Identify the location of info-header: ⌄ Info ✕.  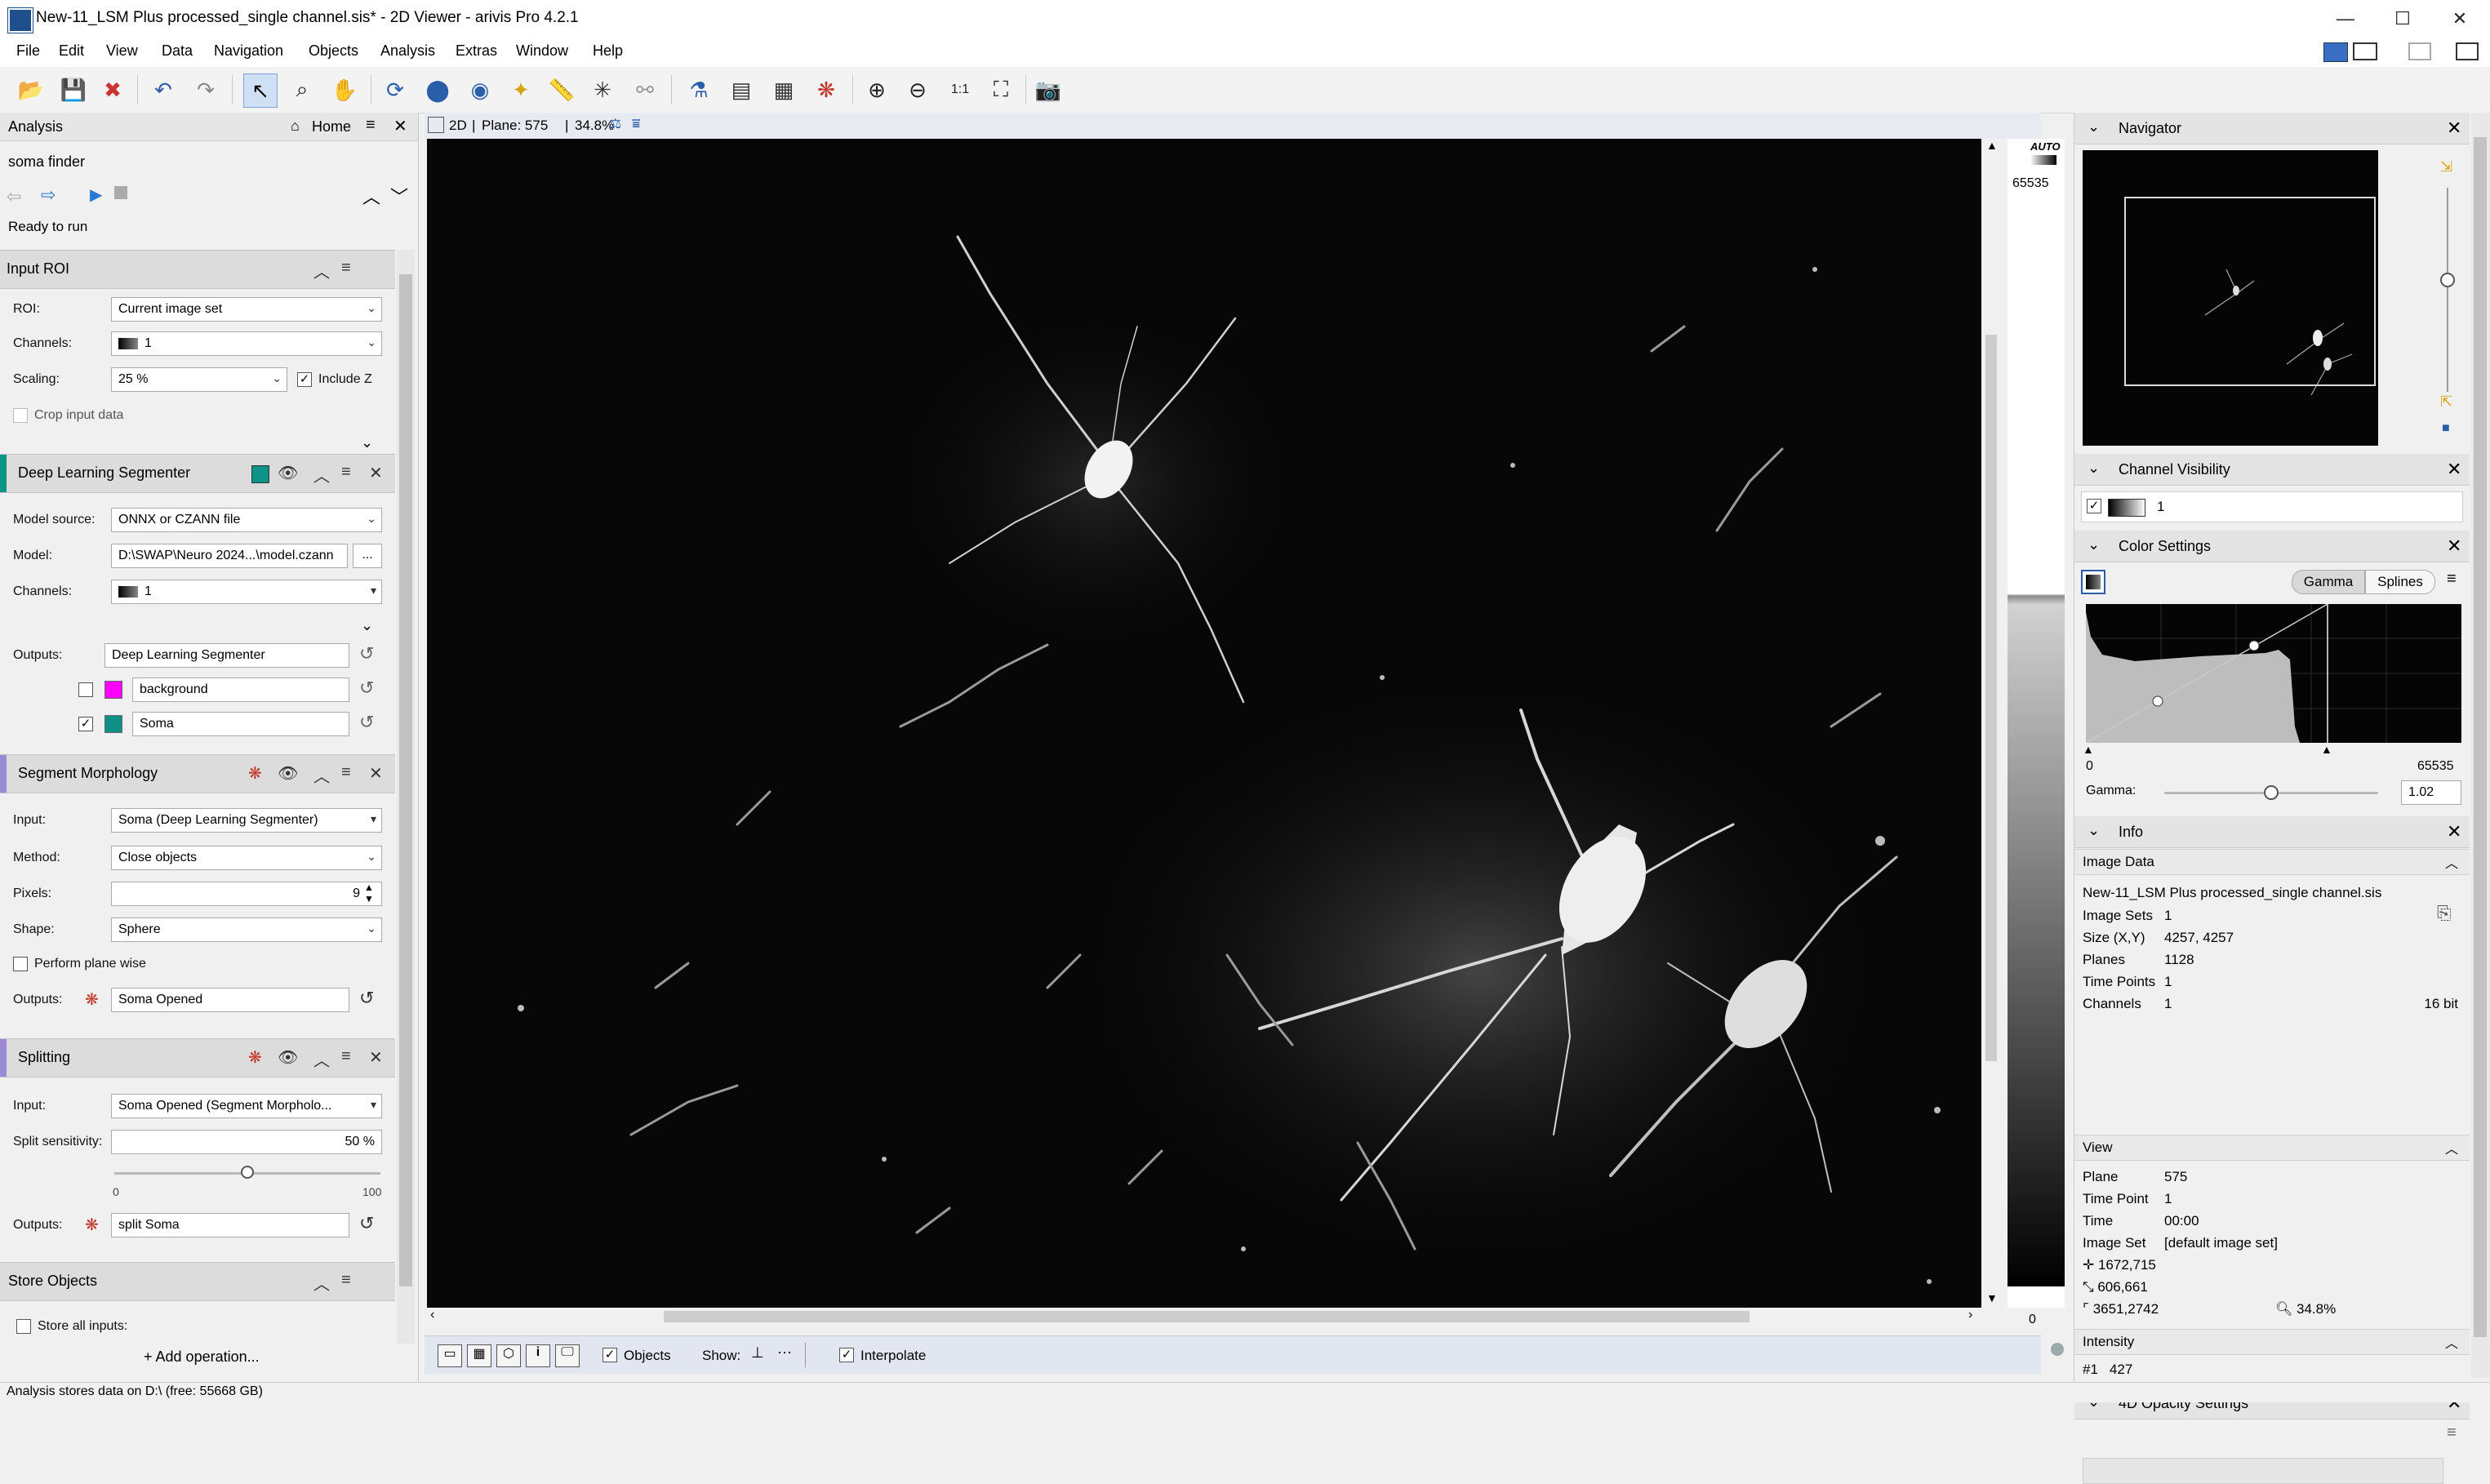
(2272, 832).